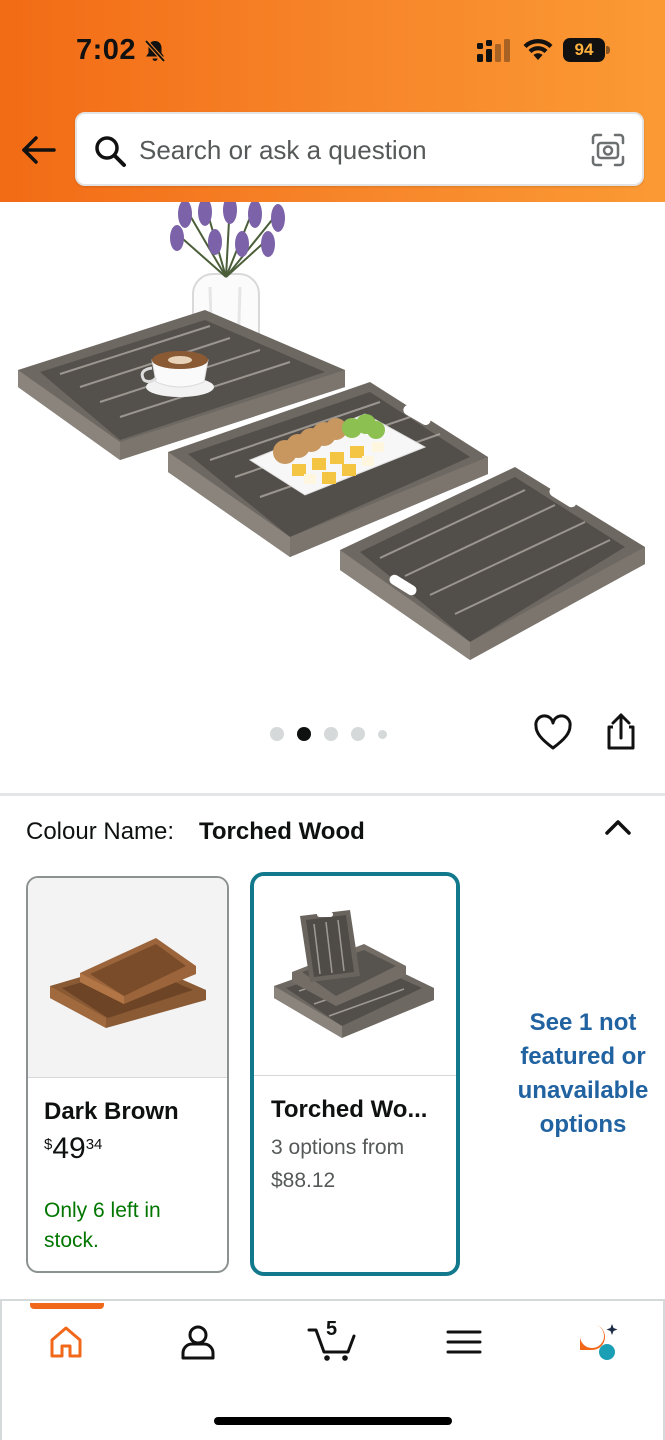 This screenshot has width=665, height=1440. I want to click on variant-card-dark-brown: Dark Brown $4934 Only 6 left in stock., so click(127, 1074).